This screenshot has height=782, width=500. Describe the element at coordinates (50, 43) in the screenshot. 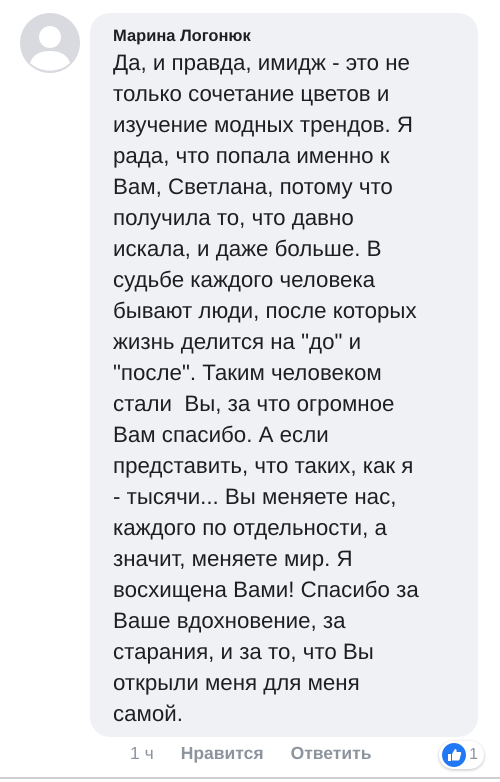

I see `avatar-icon` at that location.